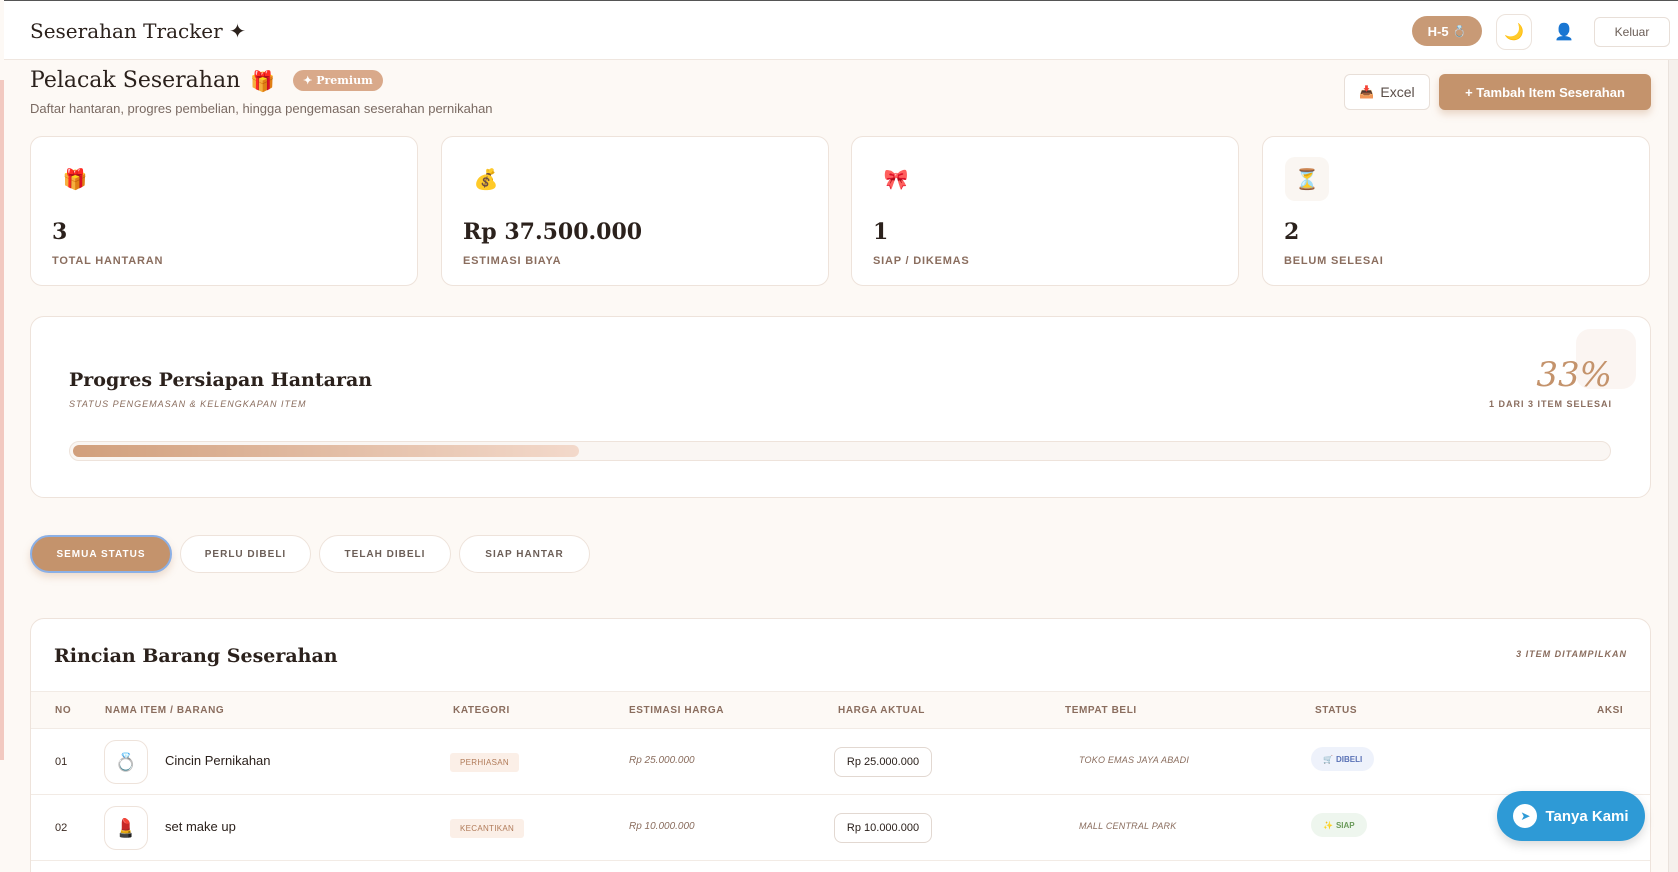 Image resolution: width=1678 pixels, height=872 pixels. Describe the element at coordinates (135, 80) in the screenshot. I see `page-title-text: Pelacak Seserahan` at that location.